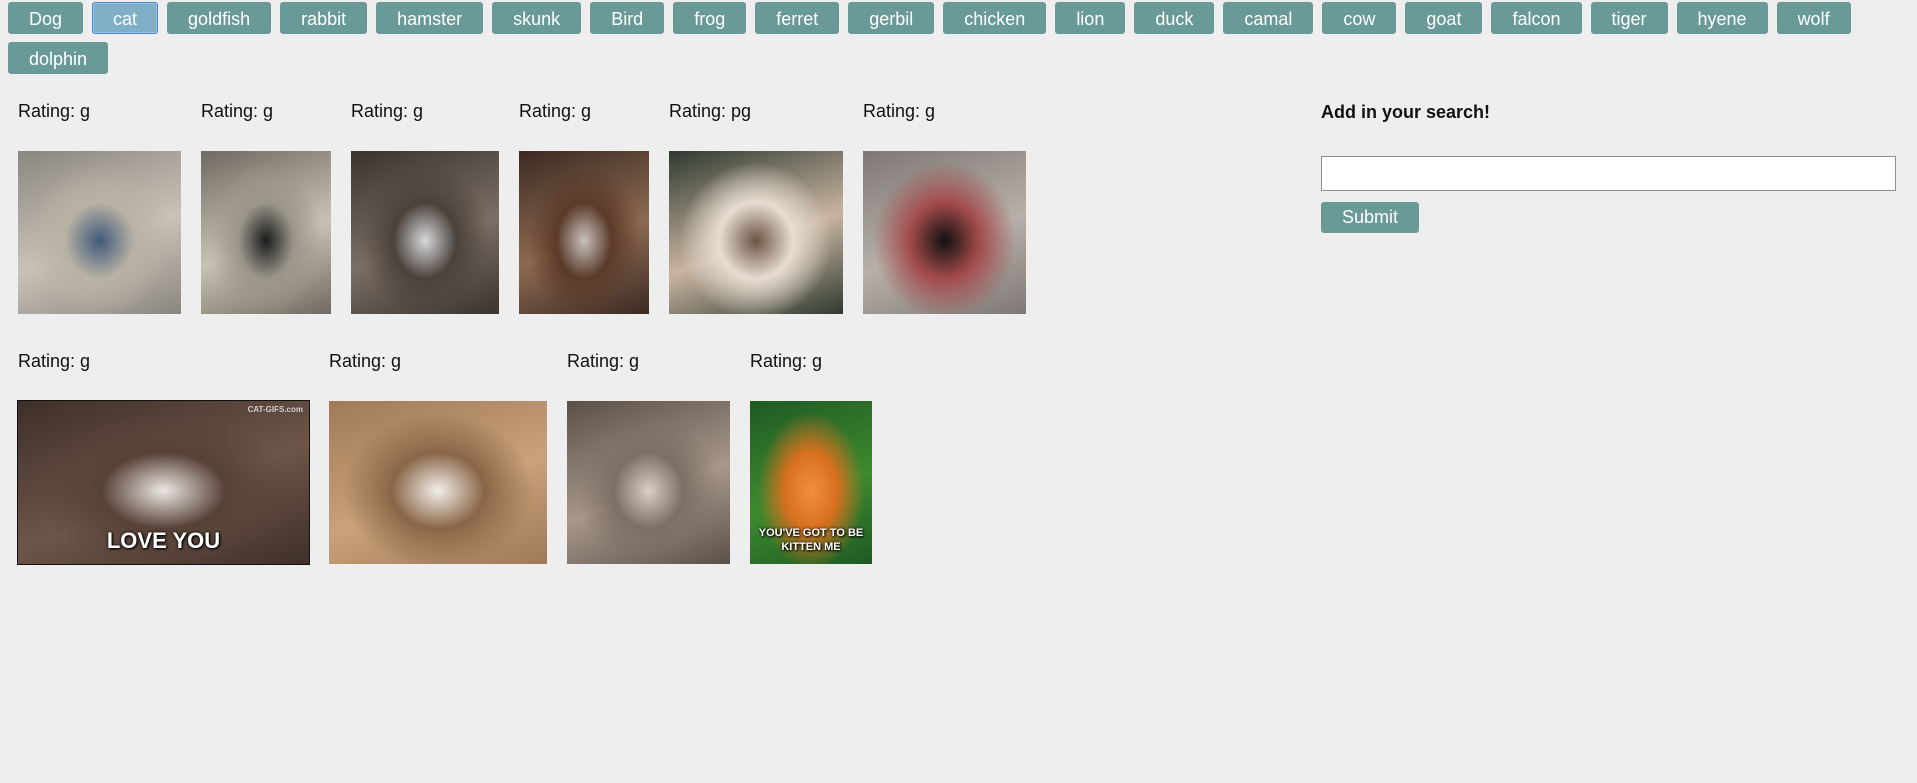 This screenshot has height=783, width=1917. I want to click on animal-button-tiger: tiger, so click(1629, 18).